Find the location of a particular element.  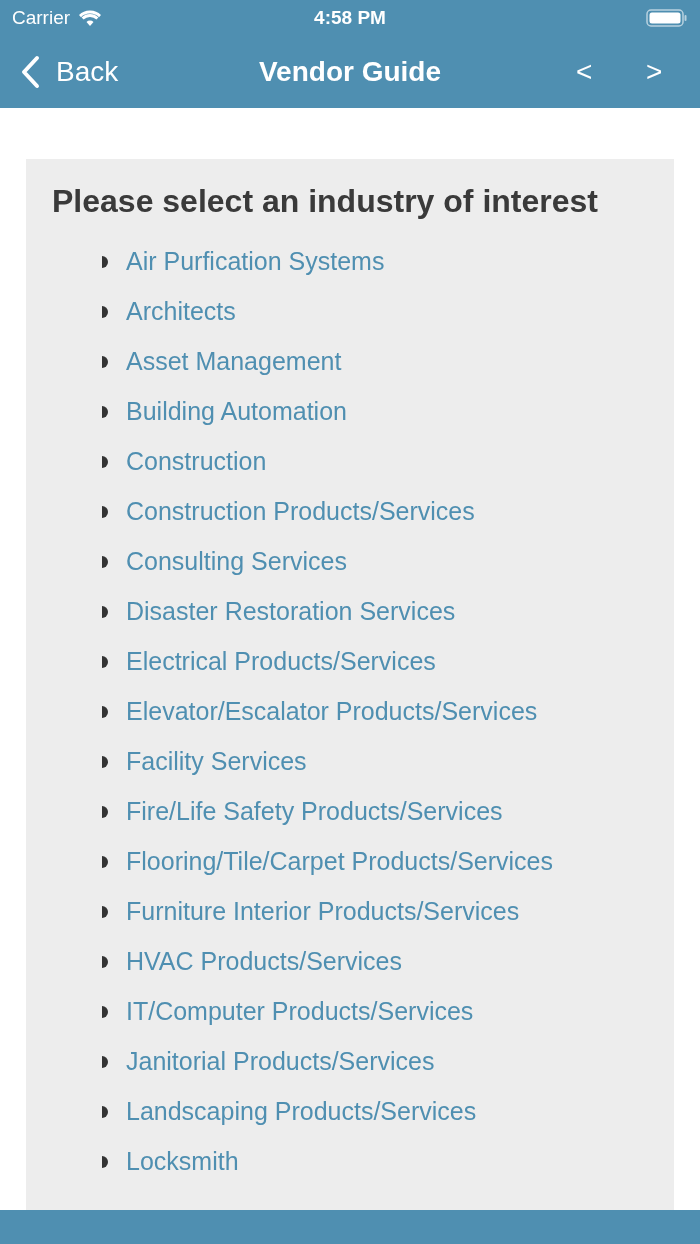

industry-link: Consulting Services is located at coordinates (236, 562).